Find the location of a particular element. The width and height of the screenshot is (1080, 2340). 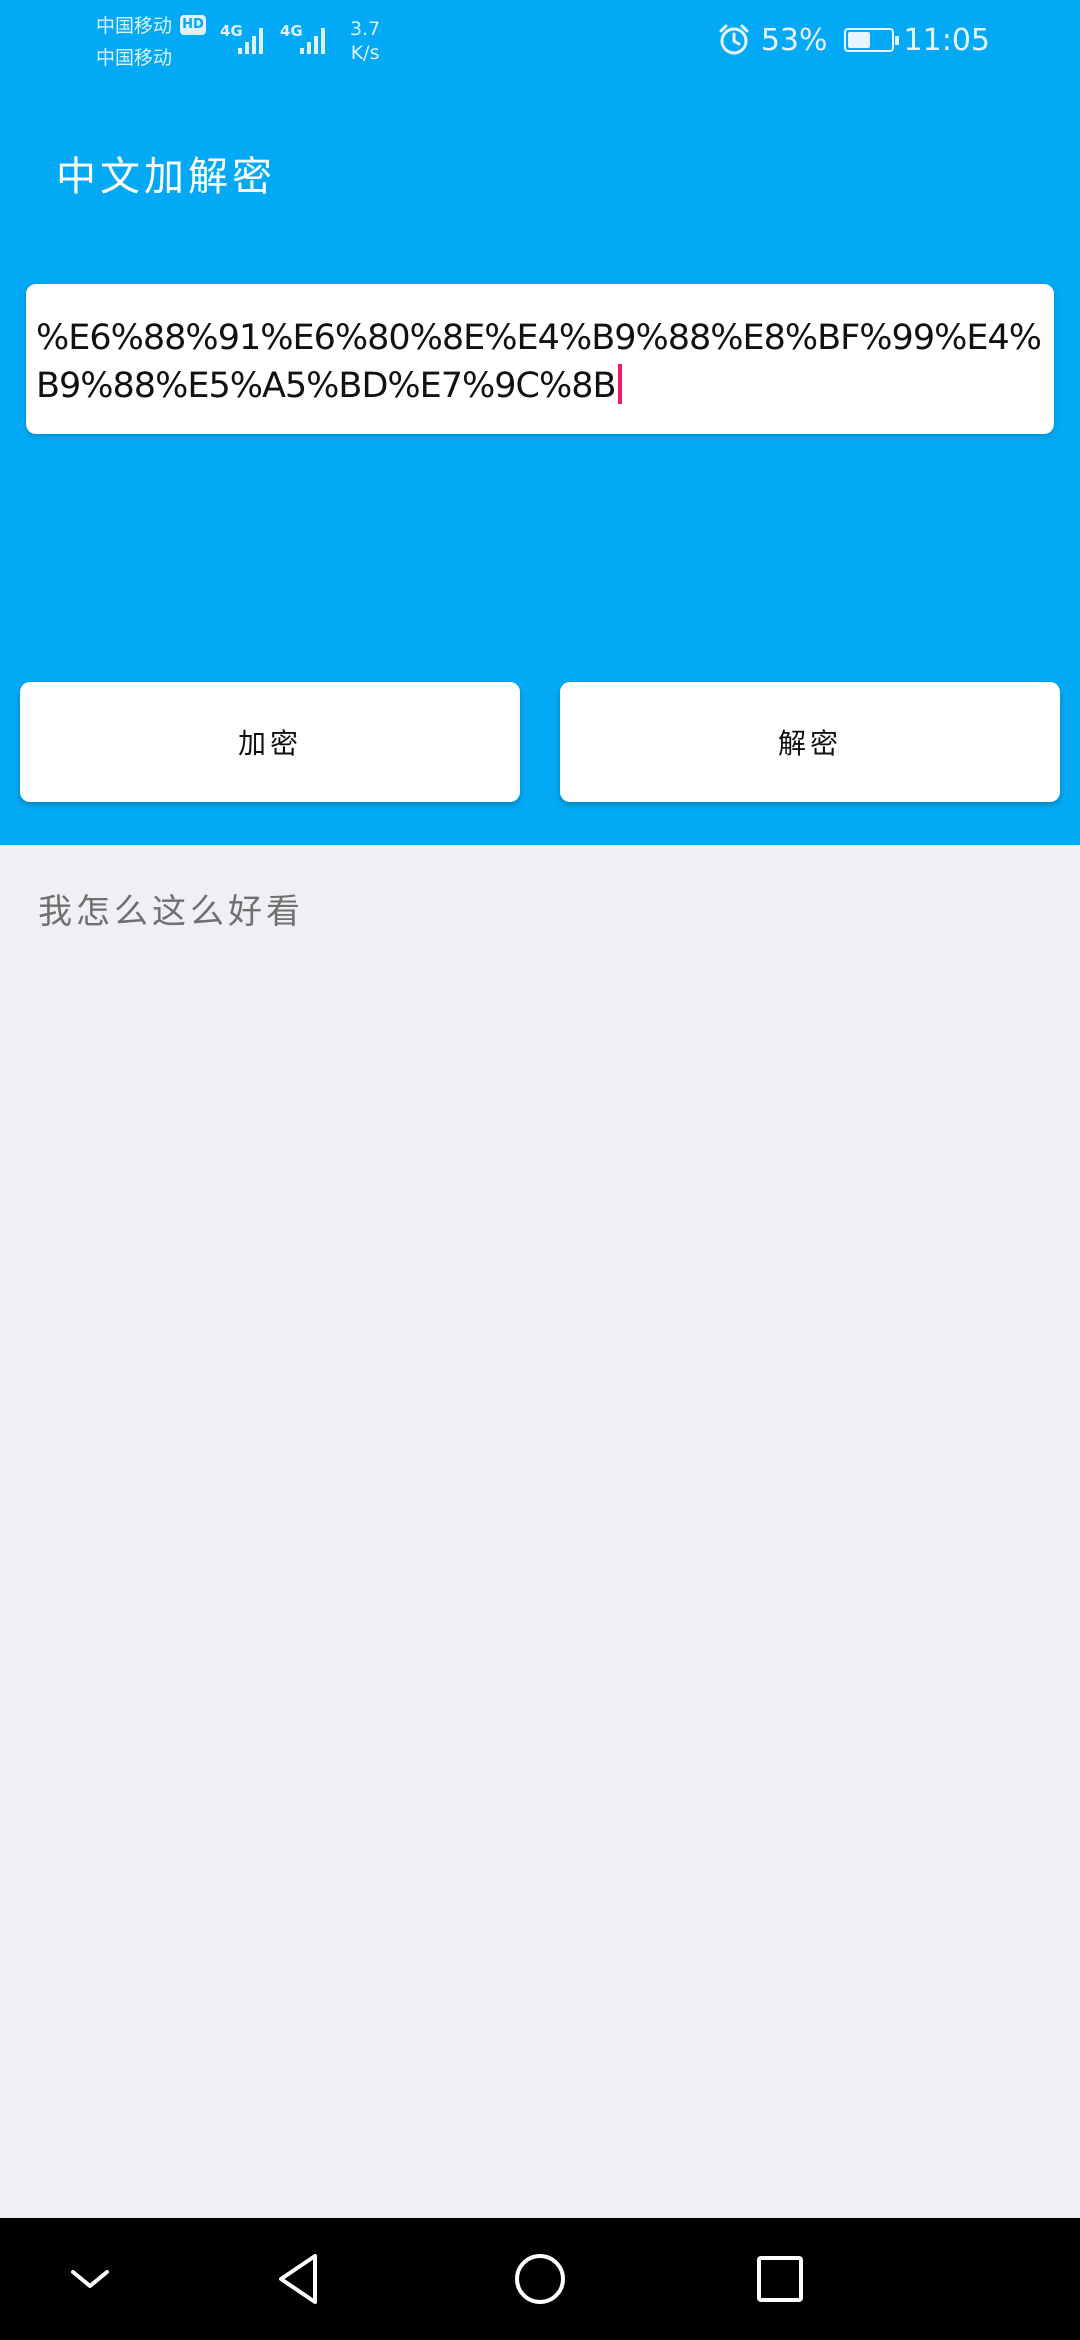

network-speed-unit: K/s is located at coordinates (365, 53).